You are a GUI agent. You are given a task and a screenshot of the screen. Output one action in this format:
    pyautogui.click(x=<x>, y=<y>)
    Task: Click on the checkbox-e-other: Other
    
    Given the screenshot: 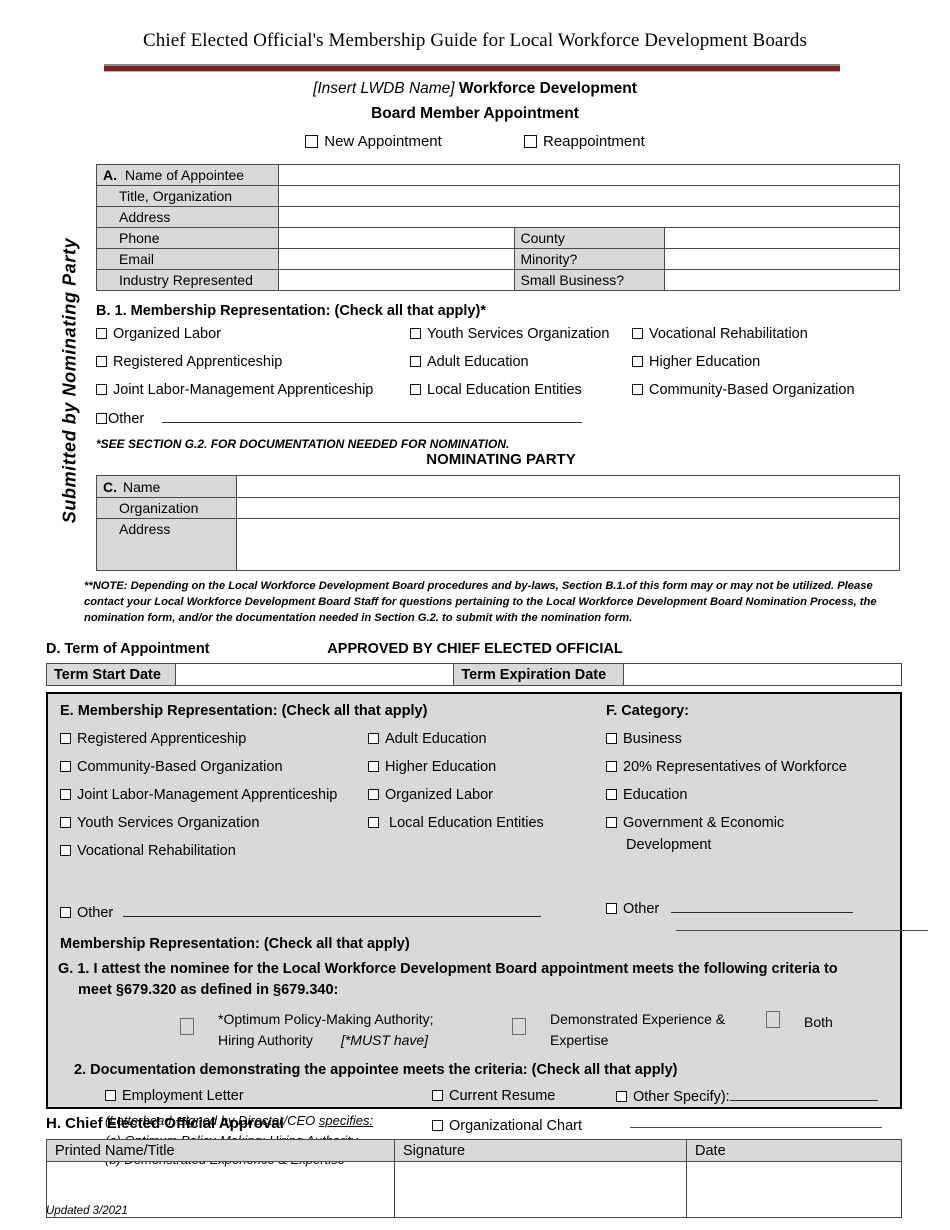 What is the action you would take?
    pyautogui.click(x=301, y=912)
    